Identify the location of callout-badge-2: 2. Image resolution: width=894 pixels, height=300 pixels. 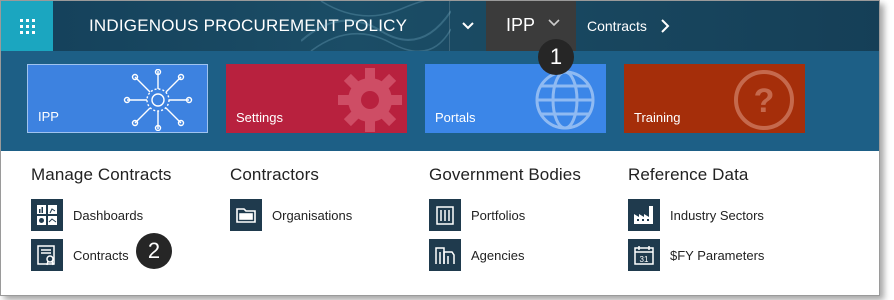
(154, 251).